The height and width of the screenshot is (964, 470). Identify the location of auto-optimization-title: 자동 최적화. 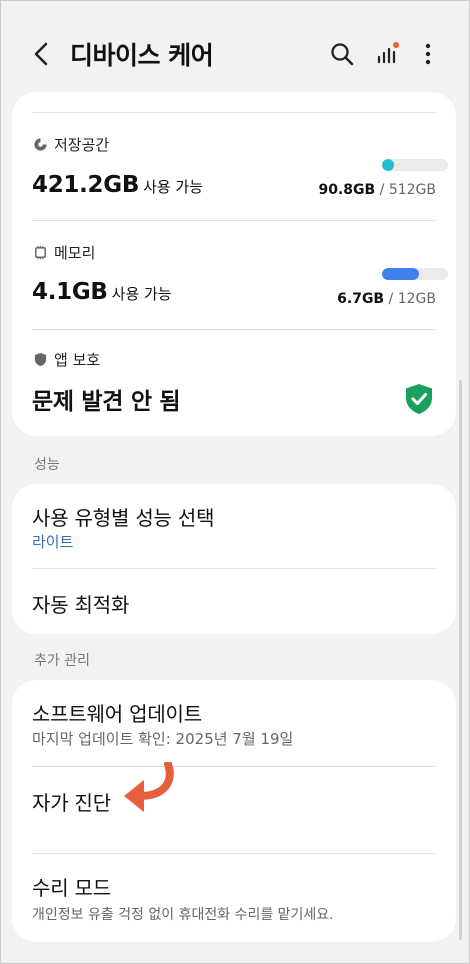
(81, 605).